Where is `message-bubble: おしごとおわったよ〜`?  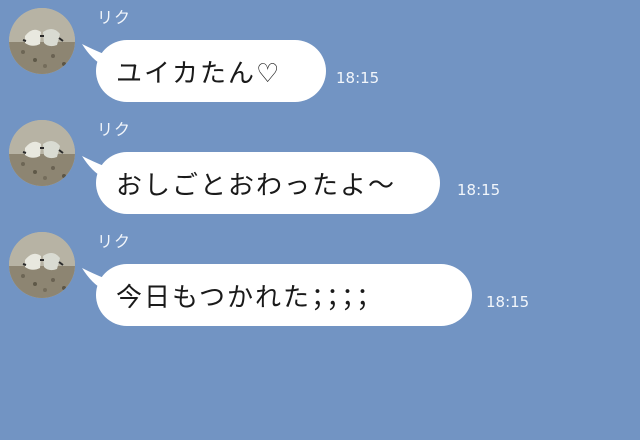
message-bubble: おしごとおわったよ〜 is located at coordinates (268, 183).